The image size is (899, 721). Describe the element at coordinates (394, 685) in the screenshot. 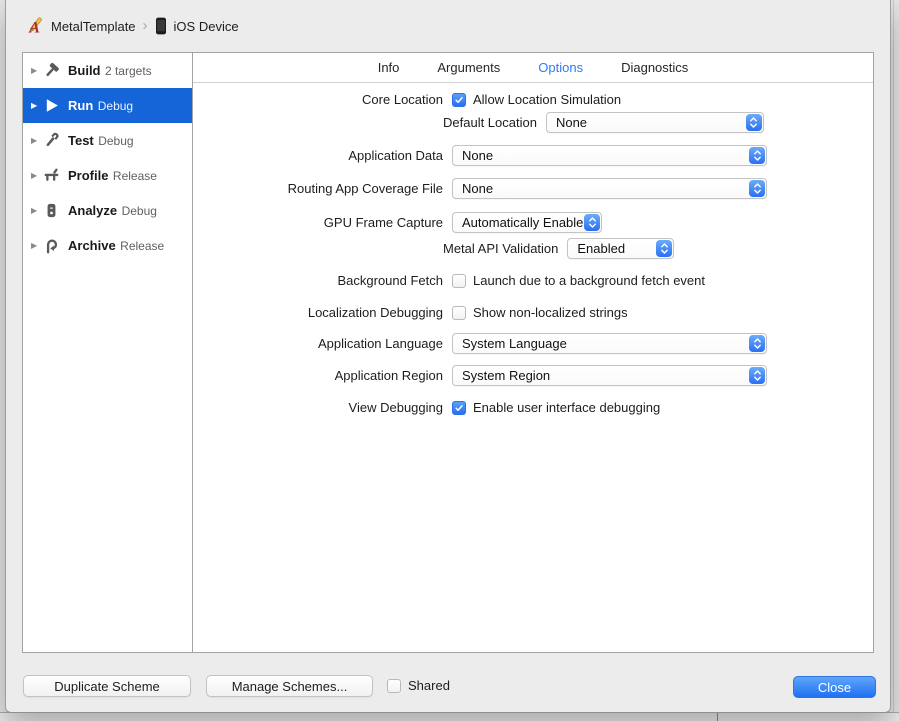

I see `shared-checkbox` at that location.